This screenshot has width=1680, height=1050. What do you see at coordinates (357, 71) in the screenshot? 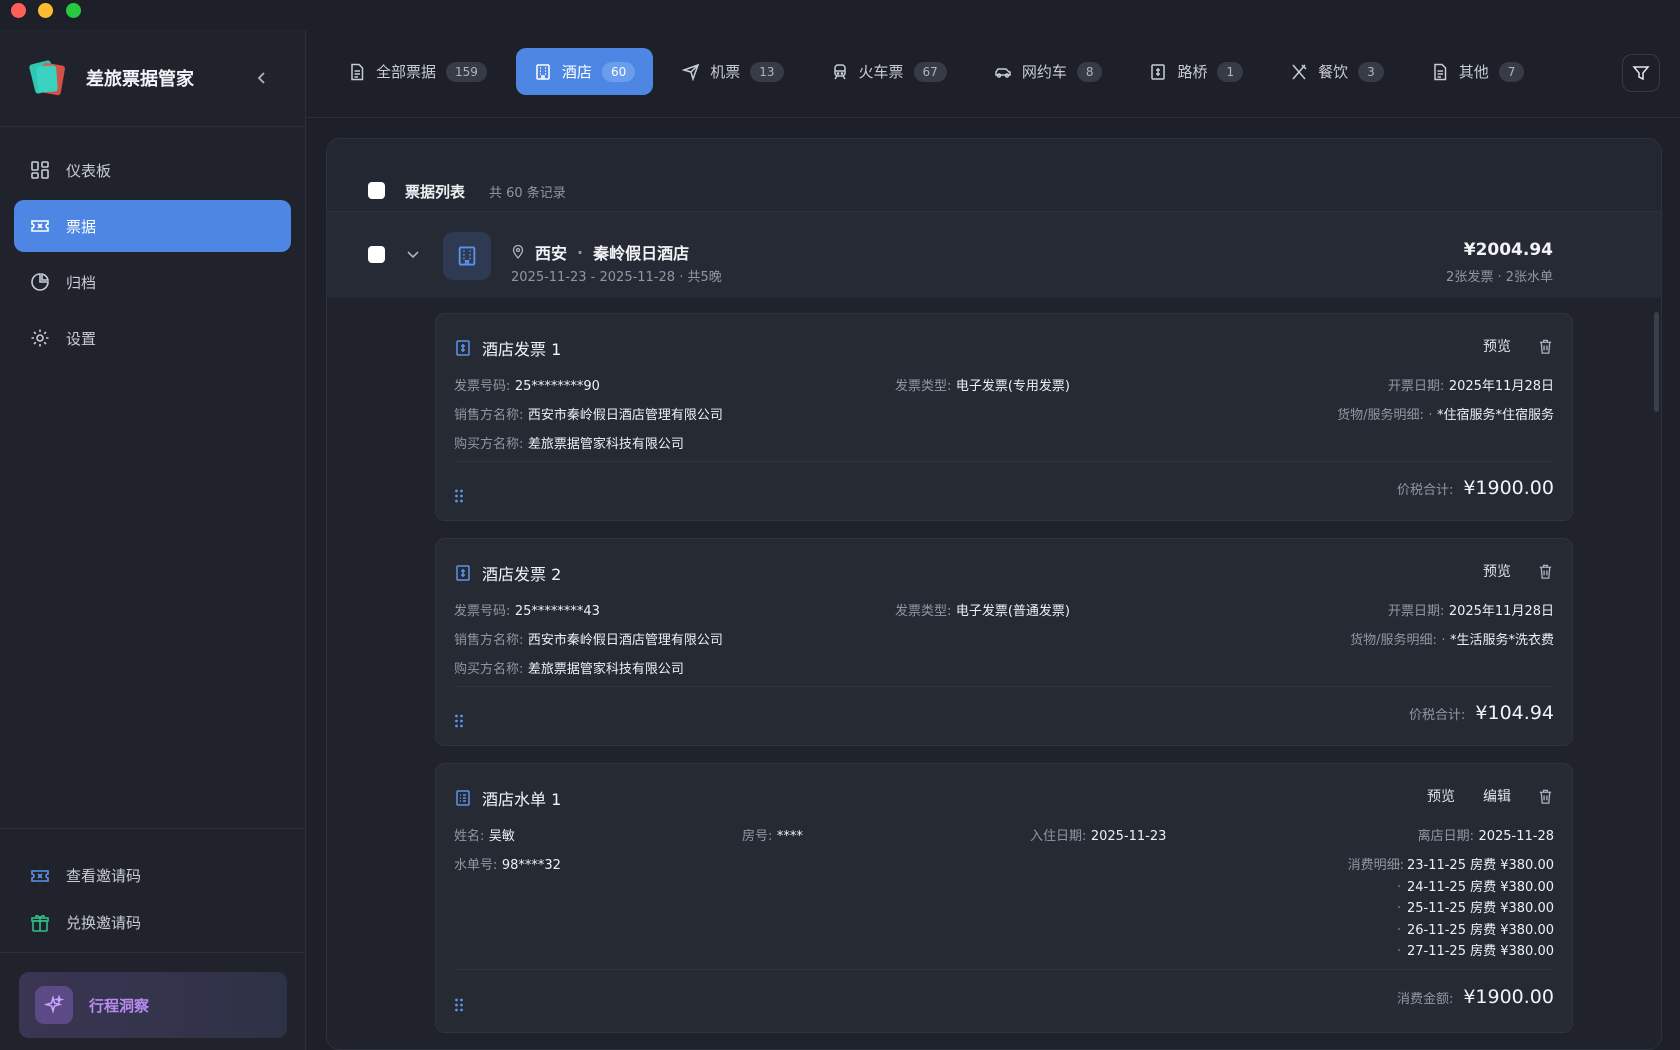
I see `document-icon` at bounding box center [357, 71].